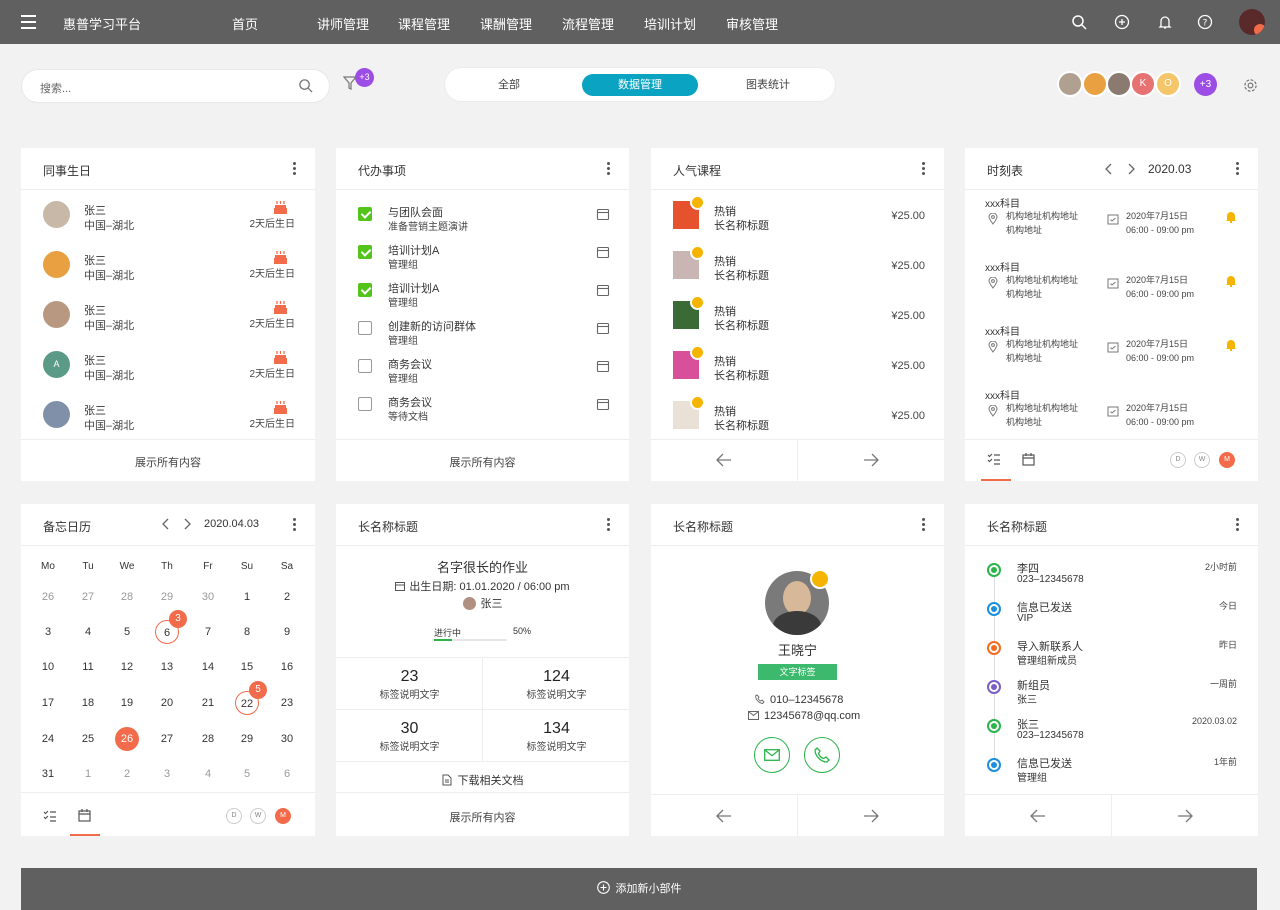  I want to click on calendar-day: 12, so click(127, 667).